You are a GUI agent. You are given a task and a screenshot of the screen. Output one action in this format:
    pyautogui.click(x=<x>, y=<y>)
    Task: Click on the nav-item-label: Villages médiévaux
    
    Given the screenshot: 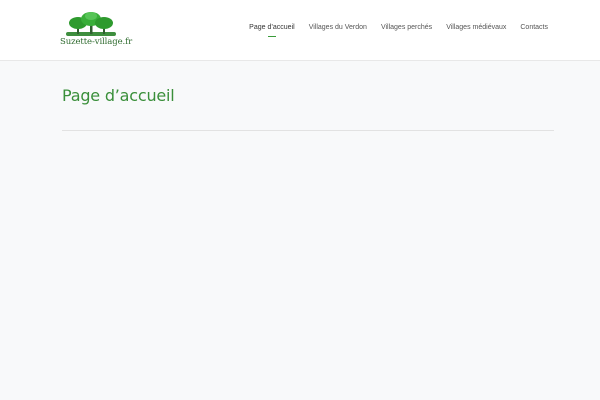 What is the action you would take?
    pyautogui.click(x=476, y=27)
    